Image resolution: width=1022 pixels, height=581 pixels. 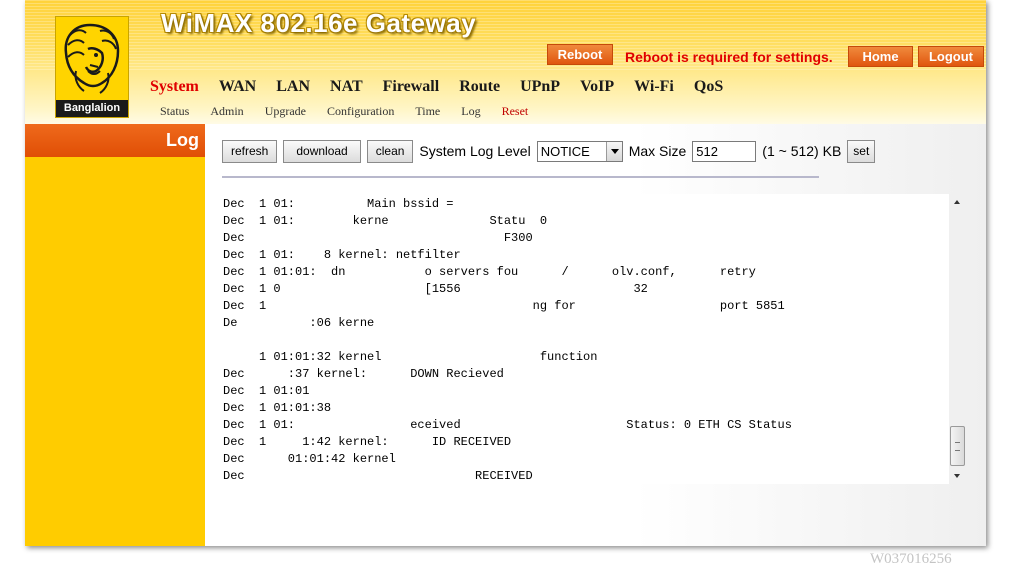 I want to click on scroll-thumb, so click(x=957, y=446).